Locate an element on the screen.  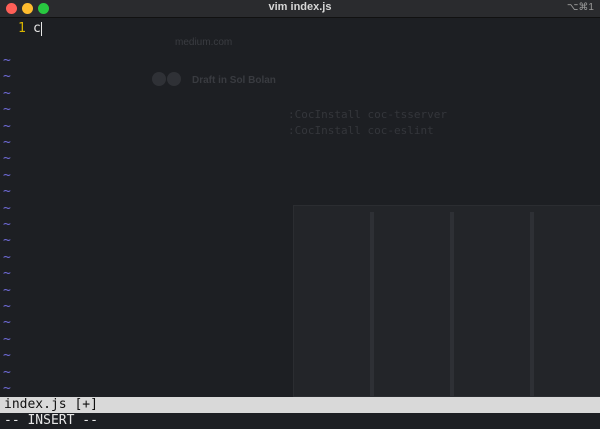
line-number: 1 is located at coordinates (22, 28).